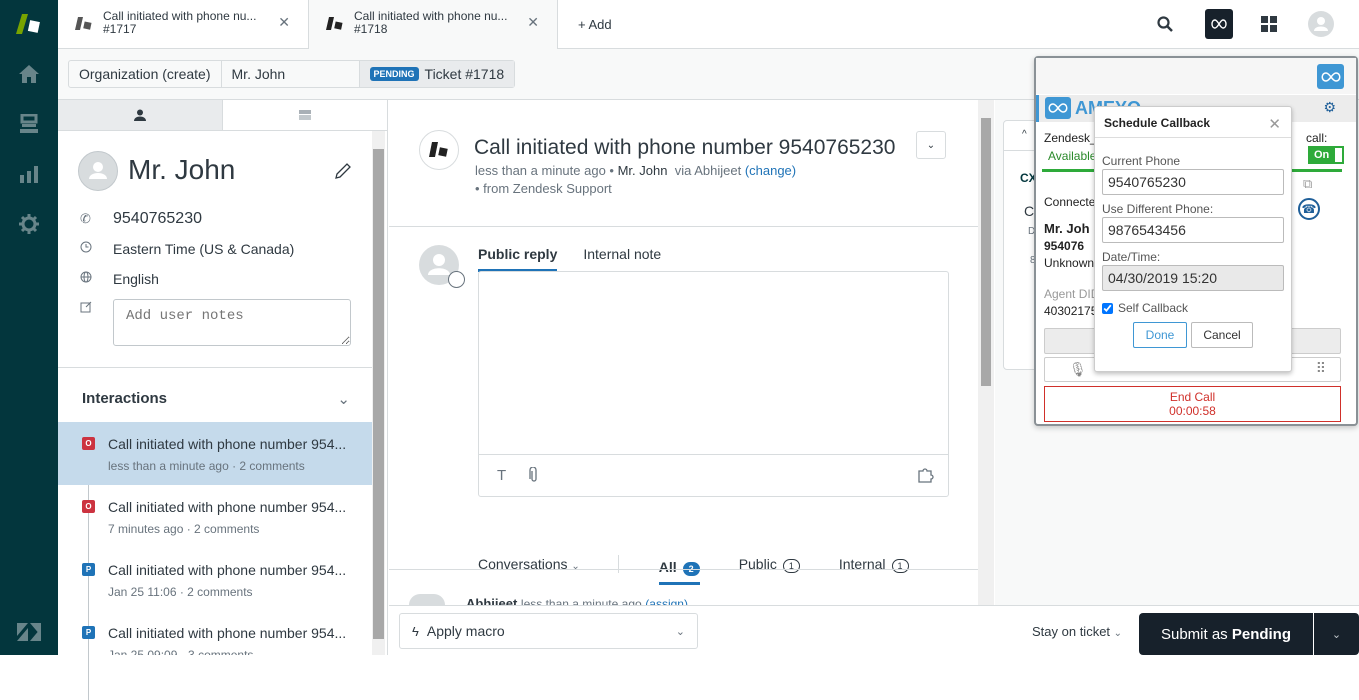  Describe the element at coordinates (1072, 156) in the screenshot. I see `agent-status: Available` at that location.